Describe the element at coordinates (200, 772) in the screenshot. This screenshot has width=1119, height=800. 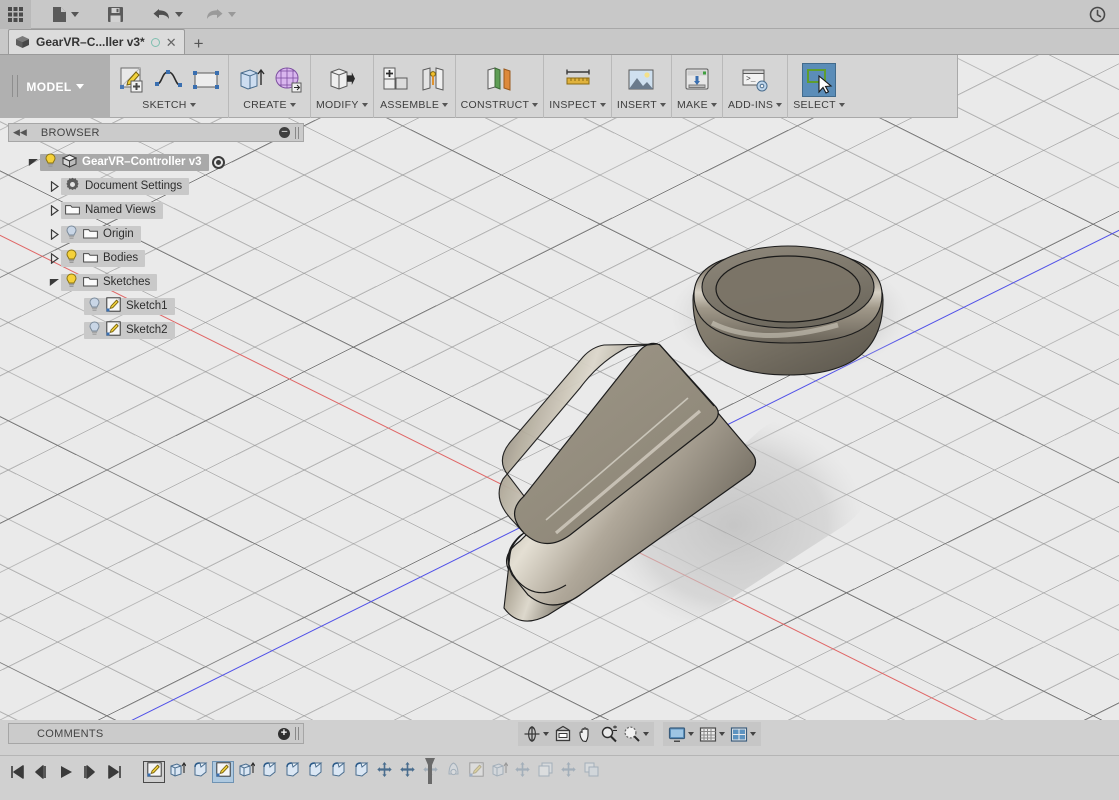
I see `timeline-feature-fillet1` at that location.